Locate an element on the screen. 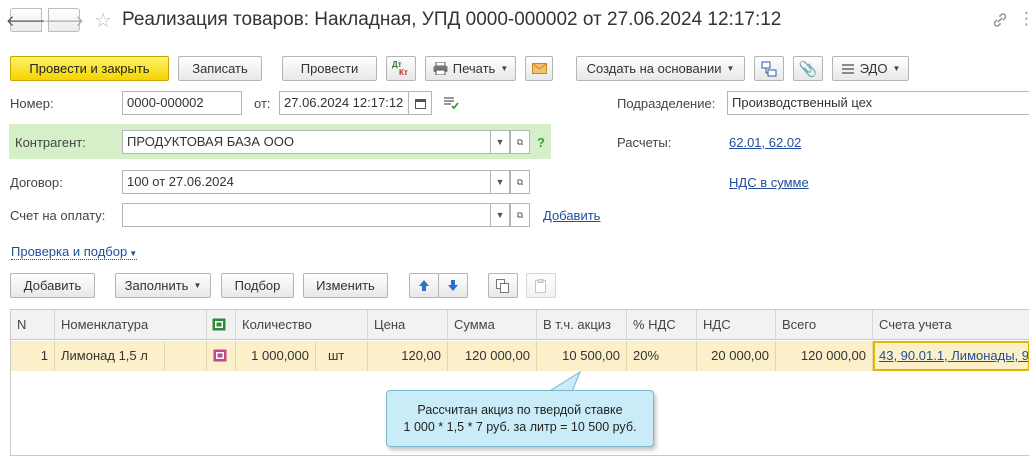 Image resolution: width=1029 pixels, height=456 pixels. cell-vat: 20 000,00 is located at coordinates (736, 356).